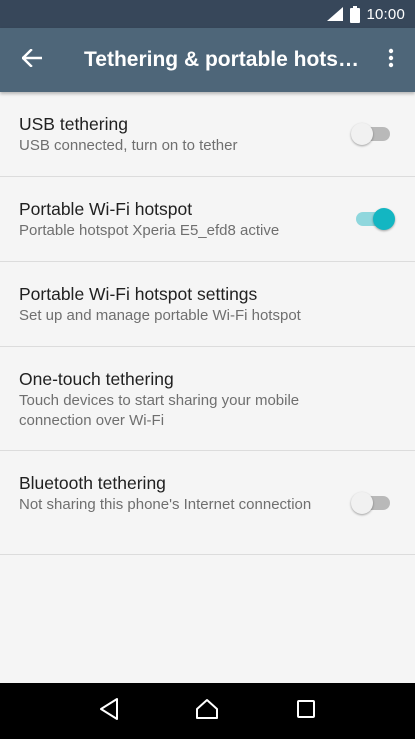  I want to click on signal-icon, so click(335, 14).